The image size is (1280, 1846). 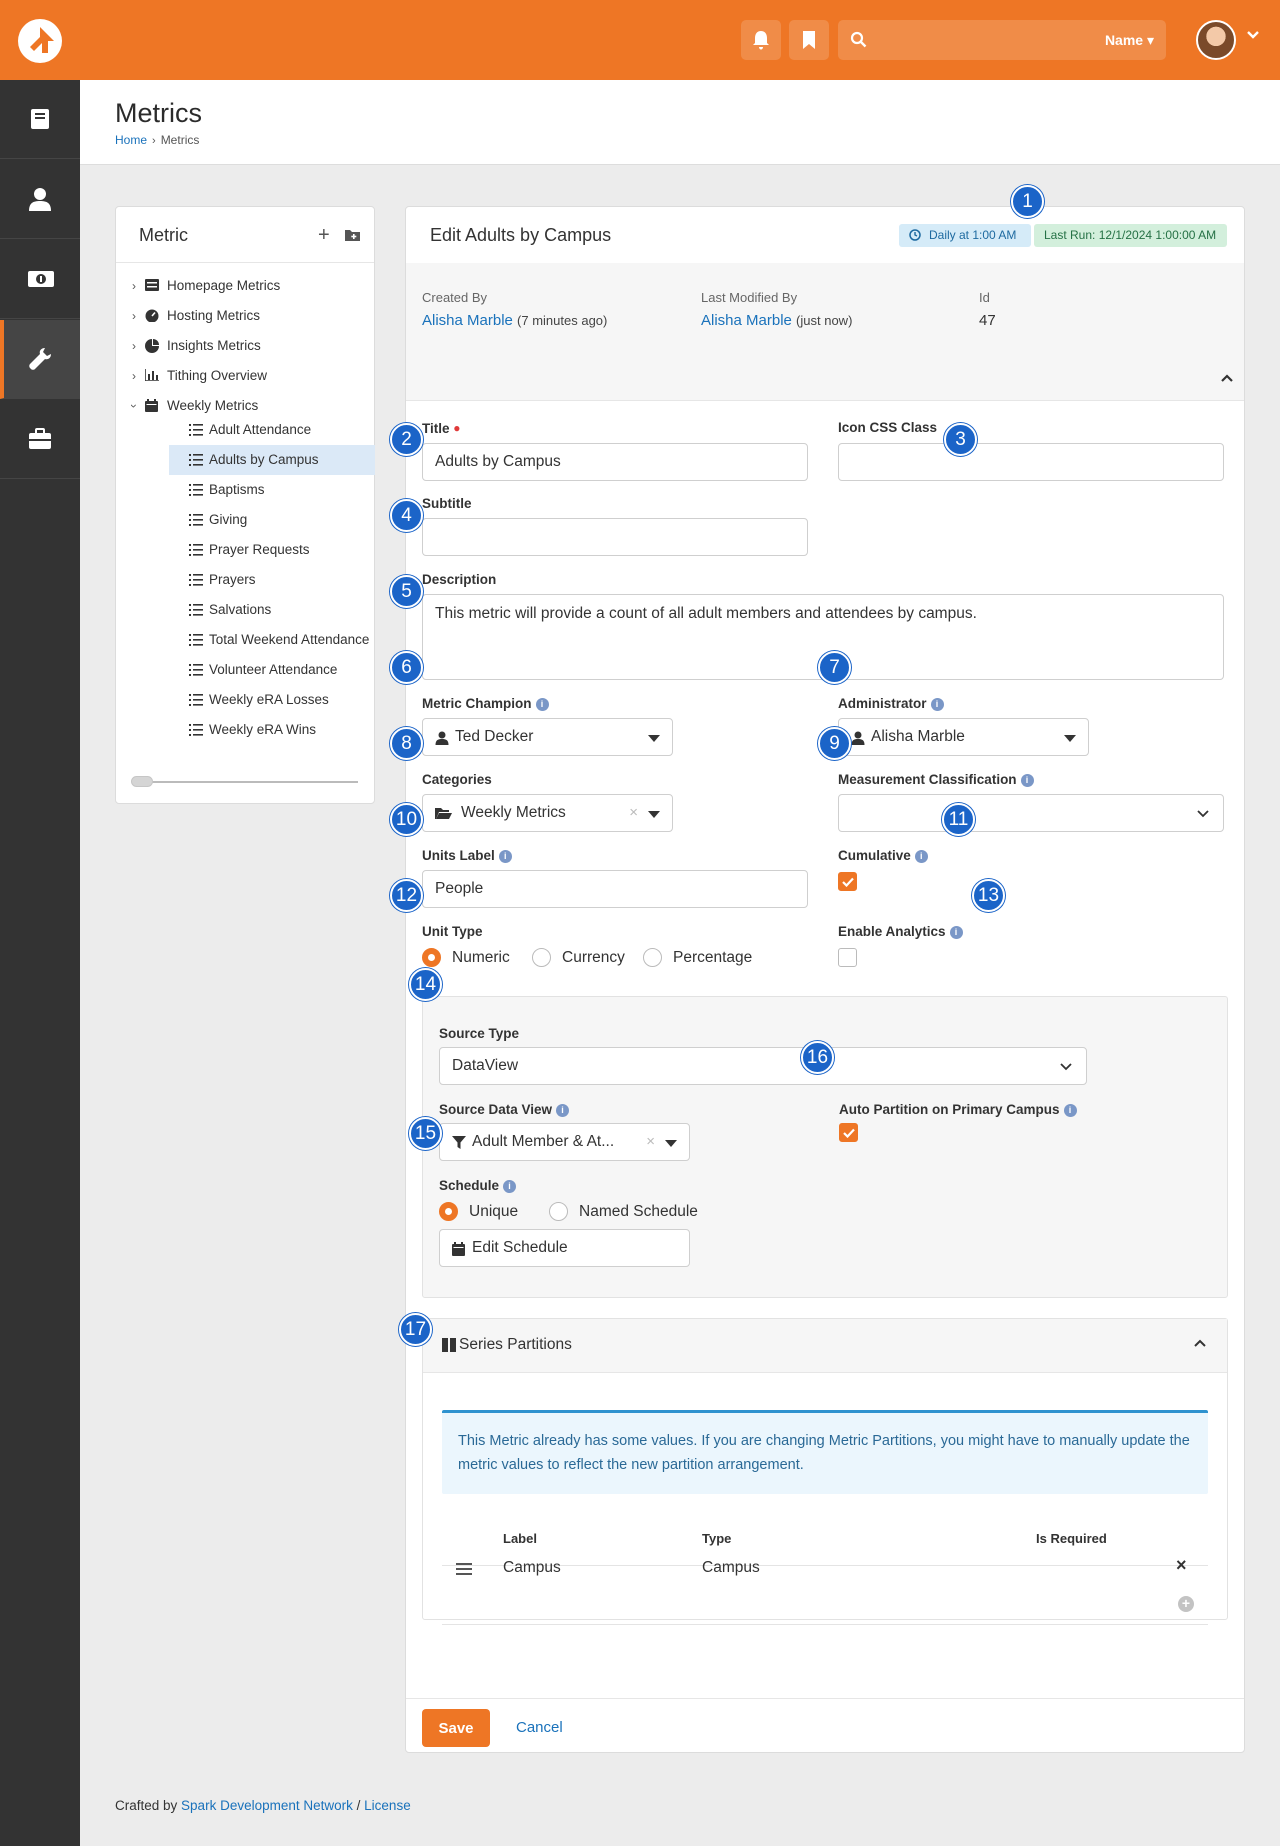 What do you see at coordinates (272, 520) in the screenshot?
I see `tree-leaf-item: Giving` at bounding box center [272, 520].